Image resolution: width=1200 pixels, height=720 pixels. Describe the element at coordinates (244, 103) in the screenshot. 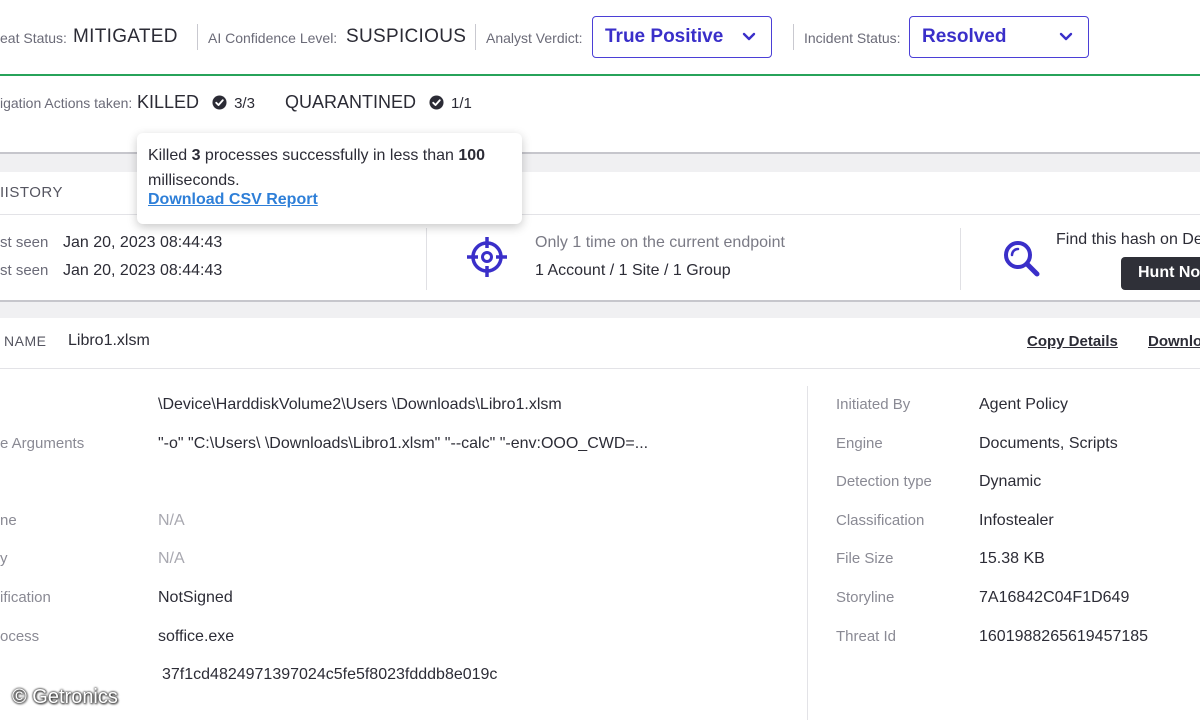

I see `action-count: 3/3` at that location.